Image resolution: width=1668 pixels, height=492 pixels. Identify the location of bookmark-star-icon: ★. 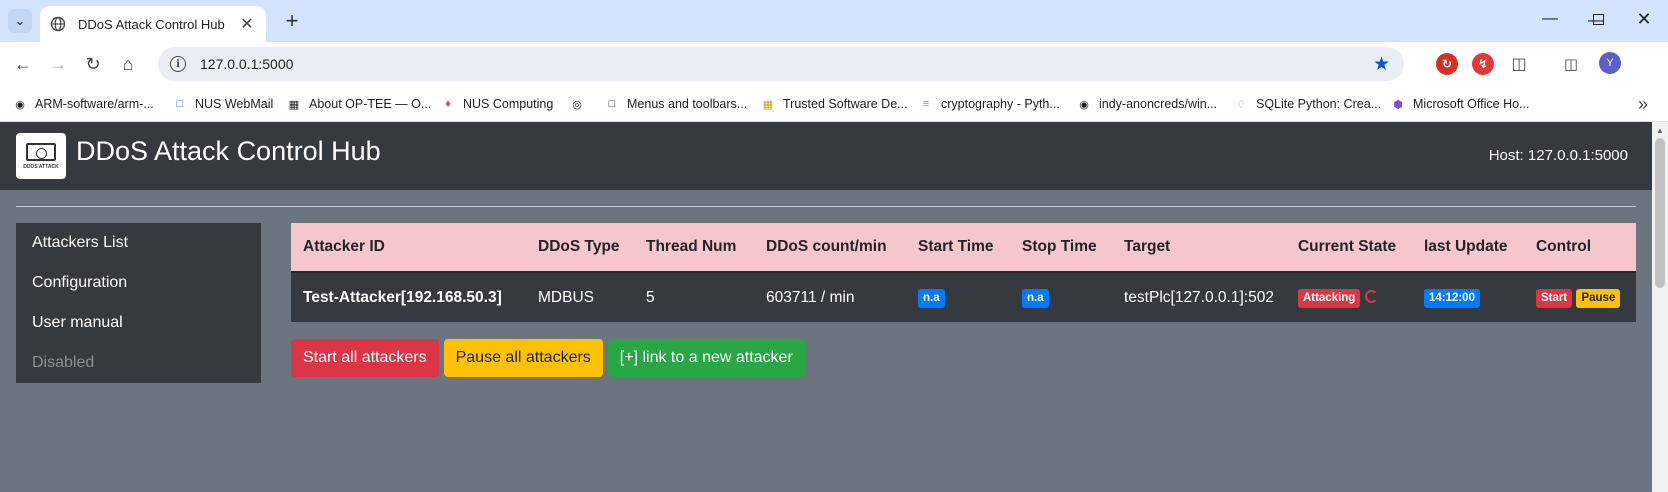
(1381, 64).